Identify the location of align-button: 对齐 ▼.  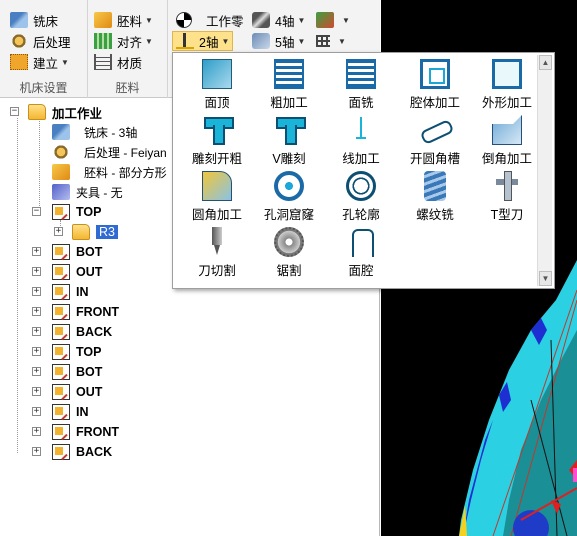
(123, 41).